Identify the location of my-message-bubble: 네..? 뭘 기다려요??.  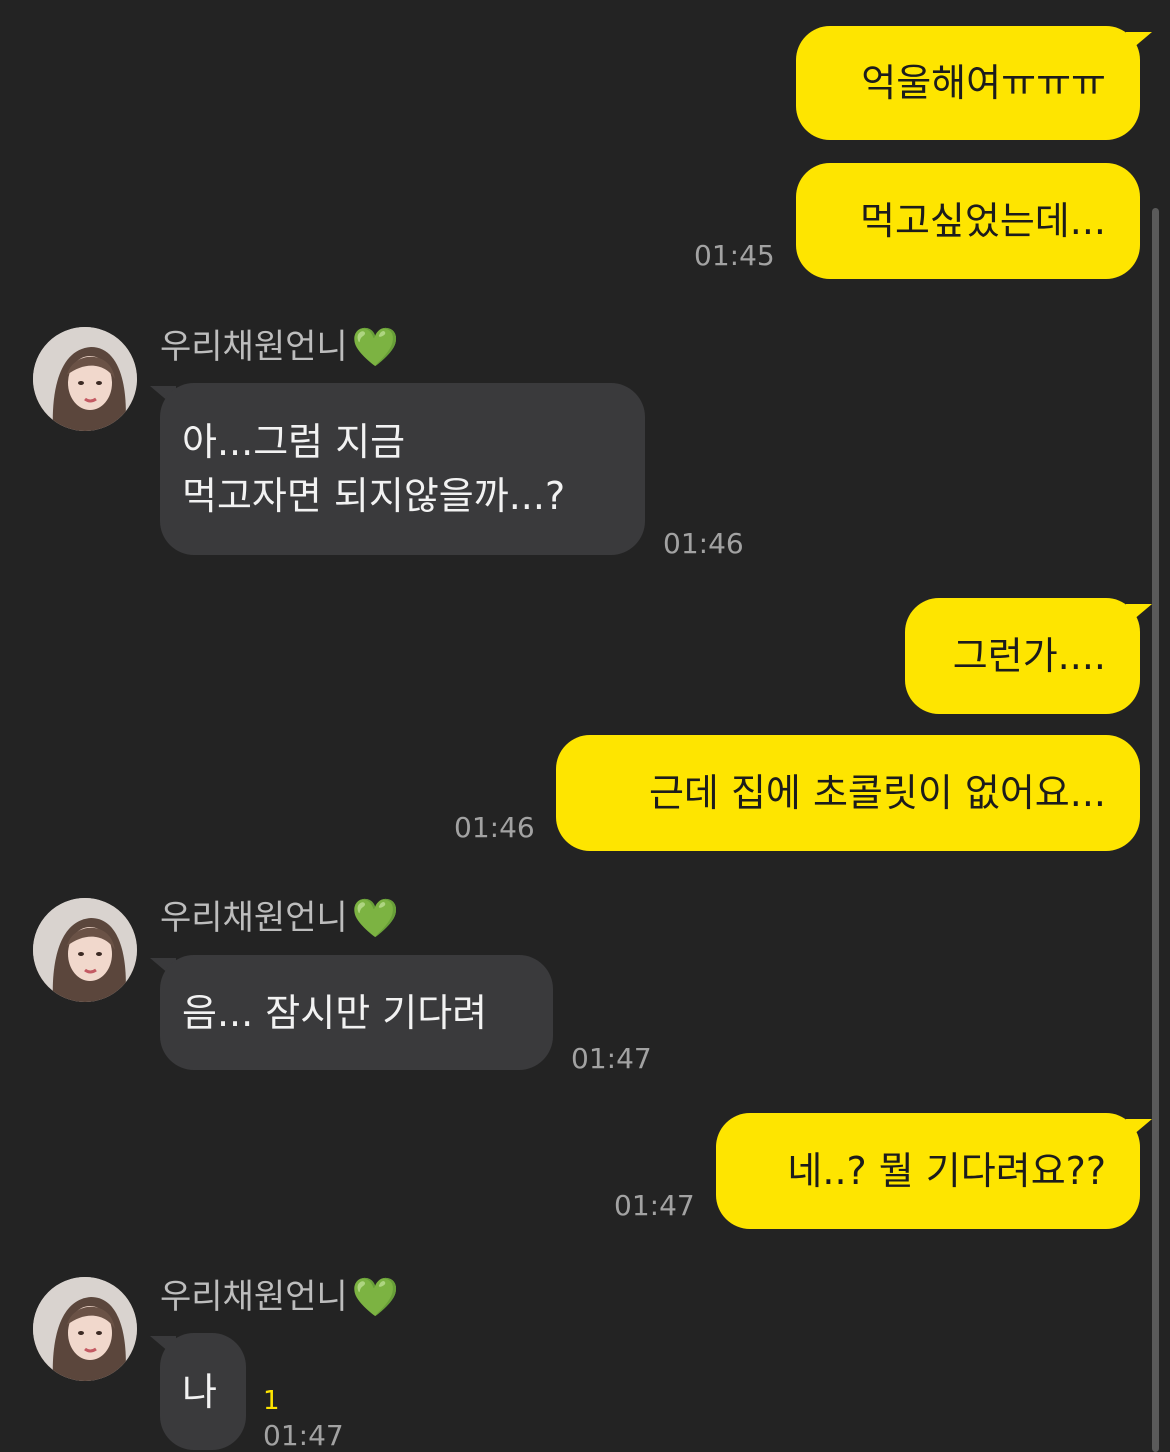
(928, 1171).